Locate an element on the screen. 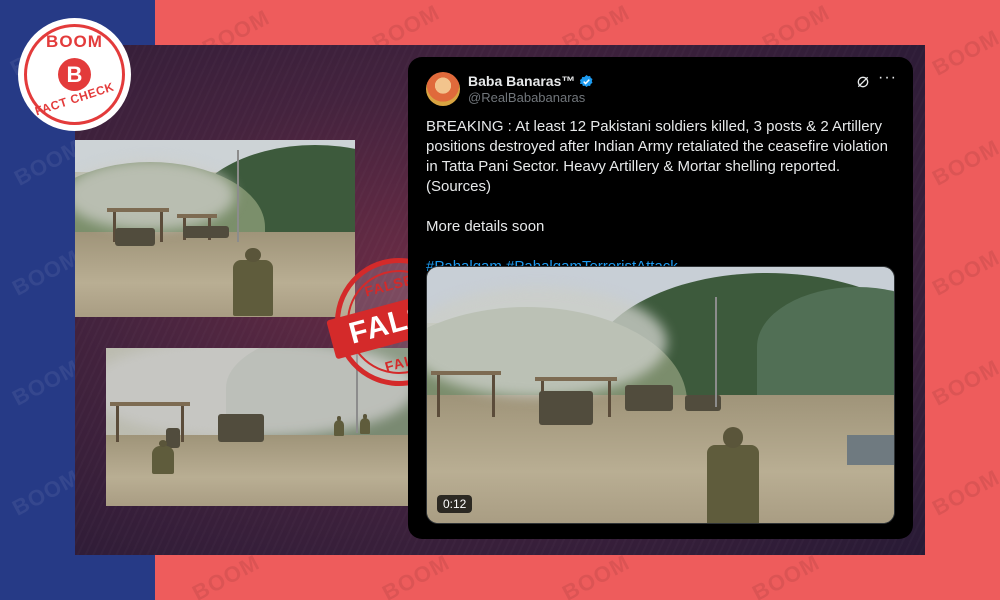 The width and height of the screenshot is (1000, 600). more-icon: ··· is located at coordinates (887, 78).